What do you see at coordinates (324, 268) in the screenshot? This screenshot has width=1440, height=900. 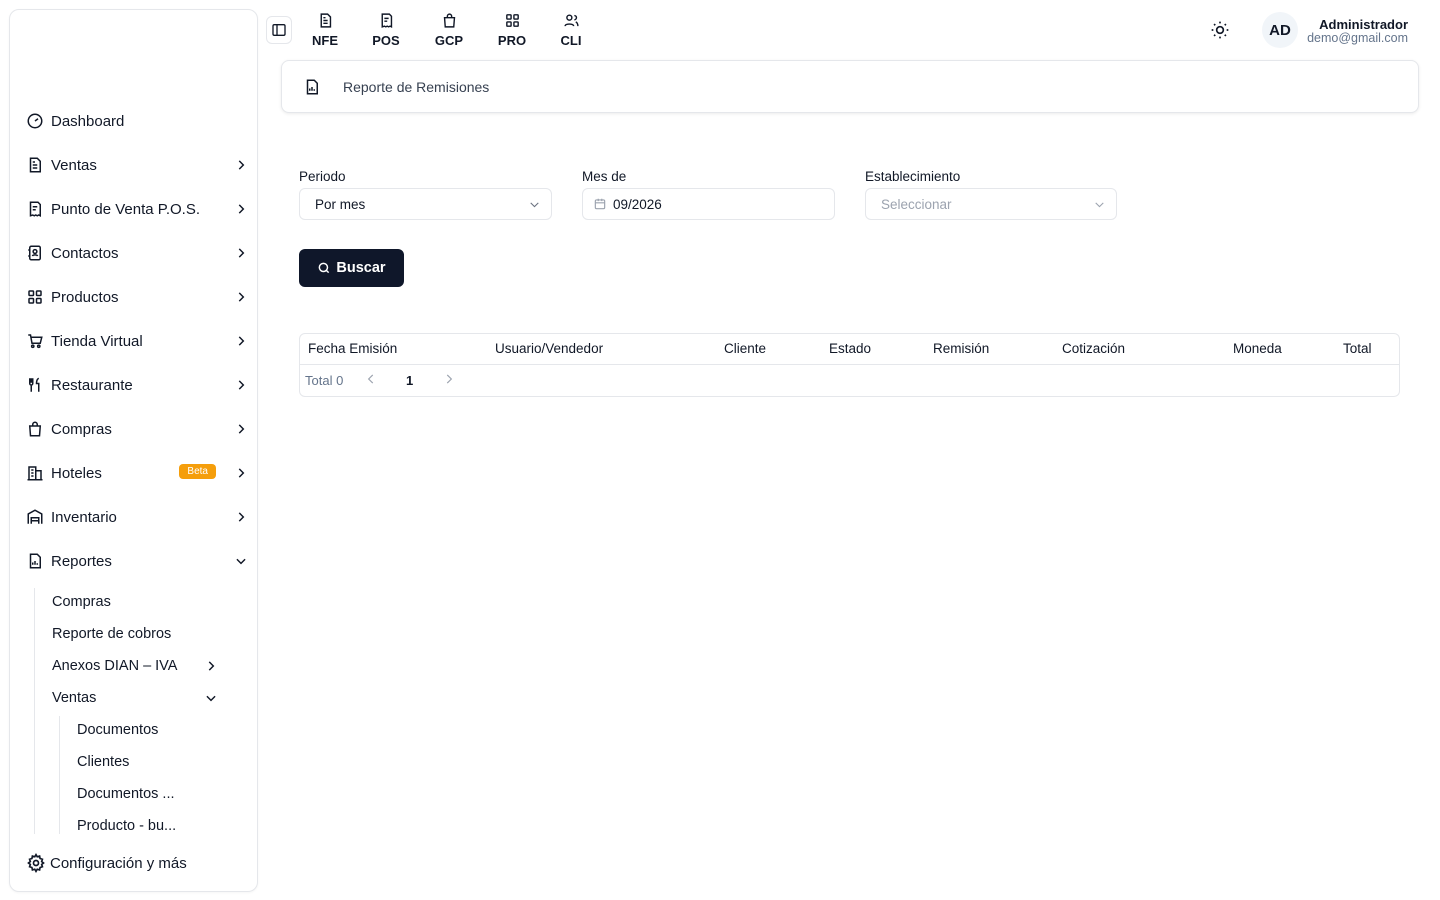 I see `search-icon` at bounding box center [324, 268].